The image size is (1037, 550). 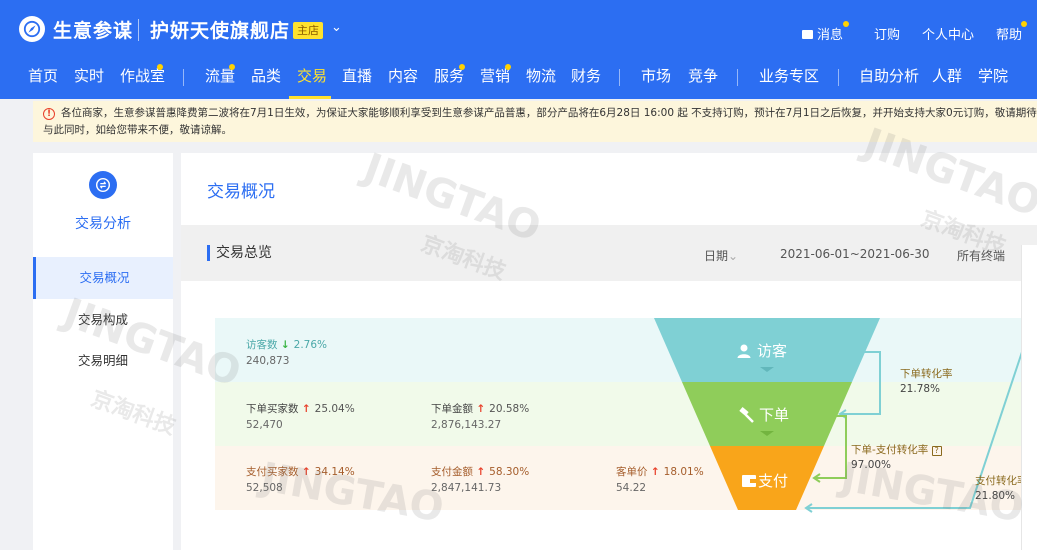 I want to click on stage-label-pay: 支付, so click(x=765, y=480).